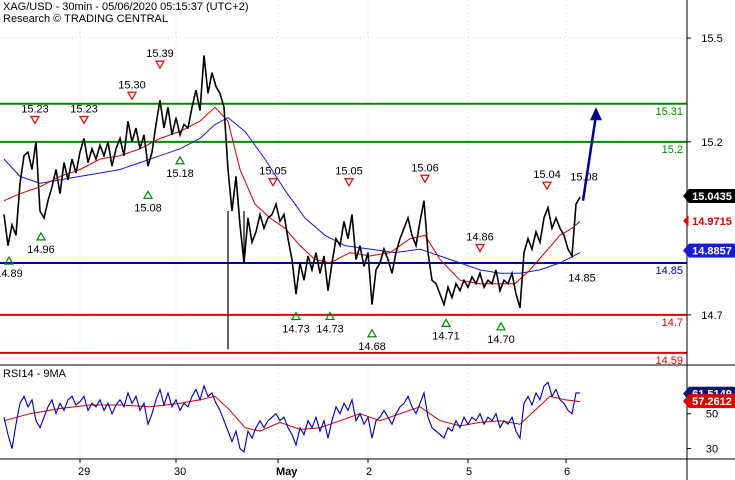 The image size is (735, 480). I want to click on chart-subtitle: Research © TRADING CENTRAL, so click(85, 19).